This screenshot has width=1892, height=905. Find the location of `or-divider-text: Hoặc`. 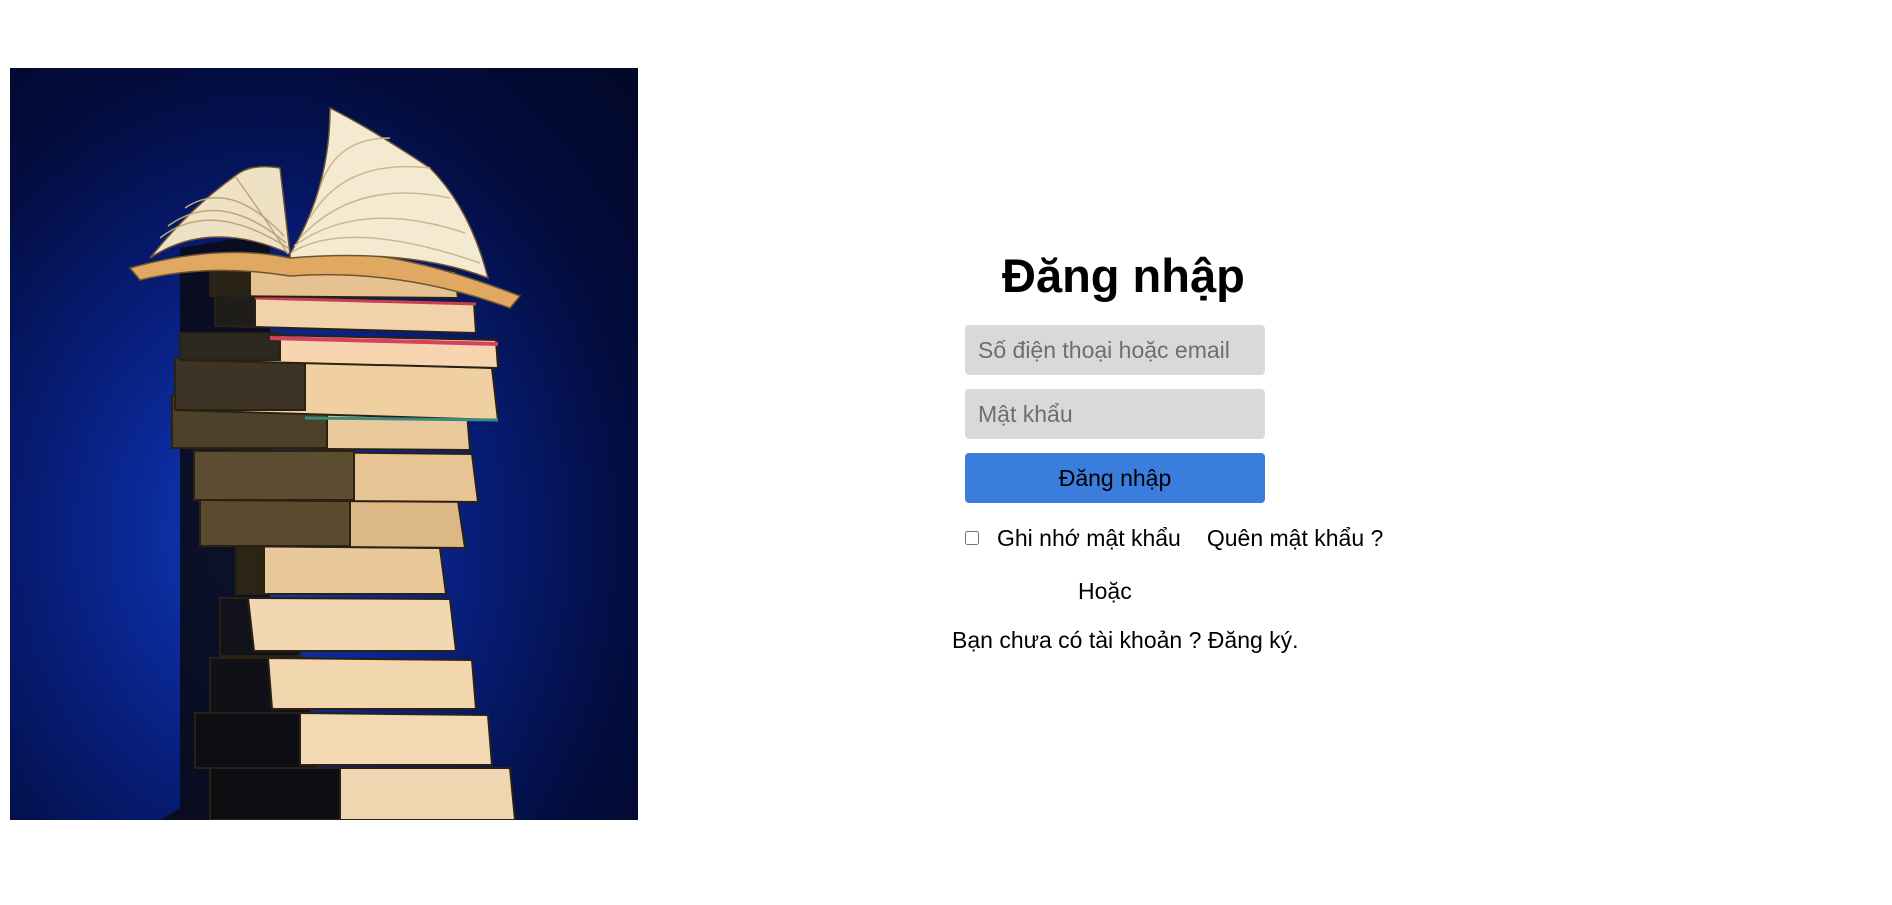

or-divider-text: Hoặc is located at coordinates (1105, 591).